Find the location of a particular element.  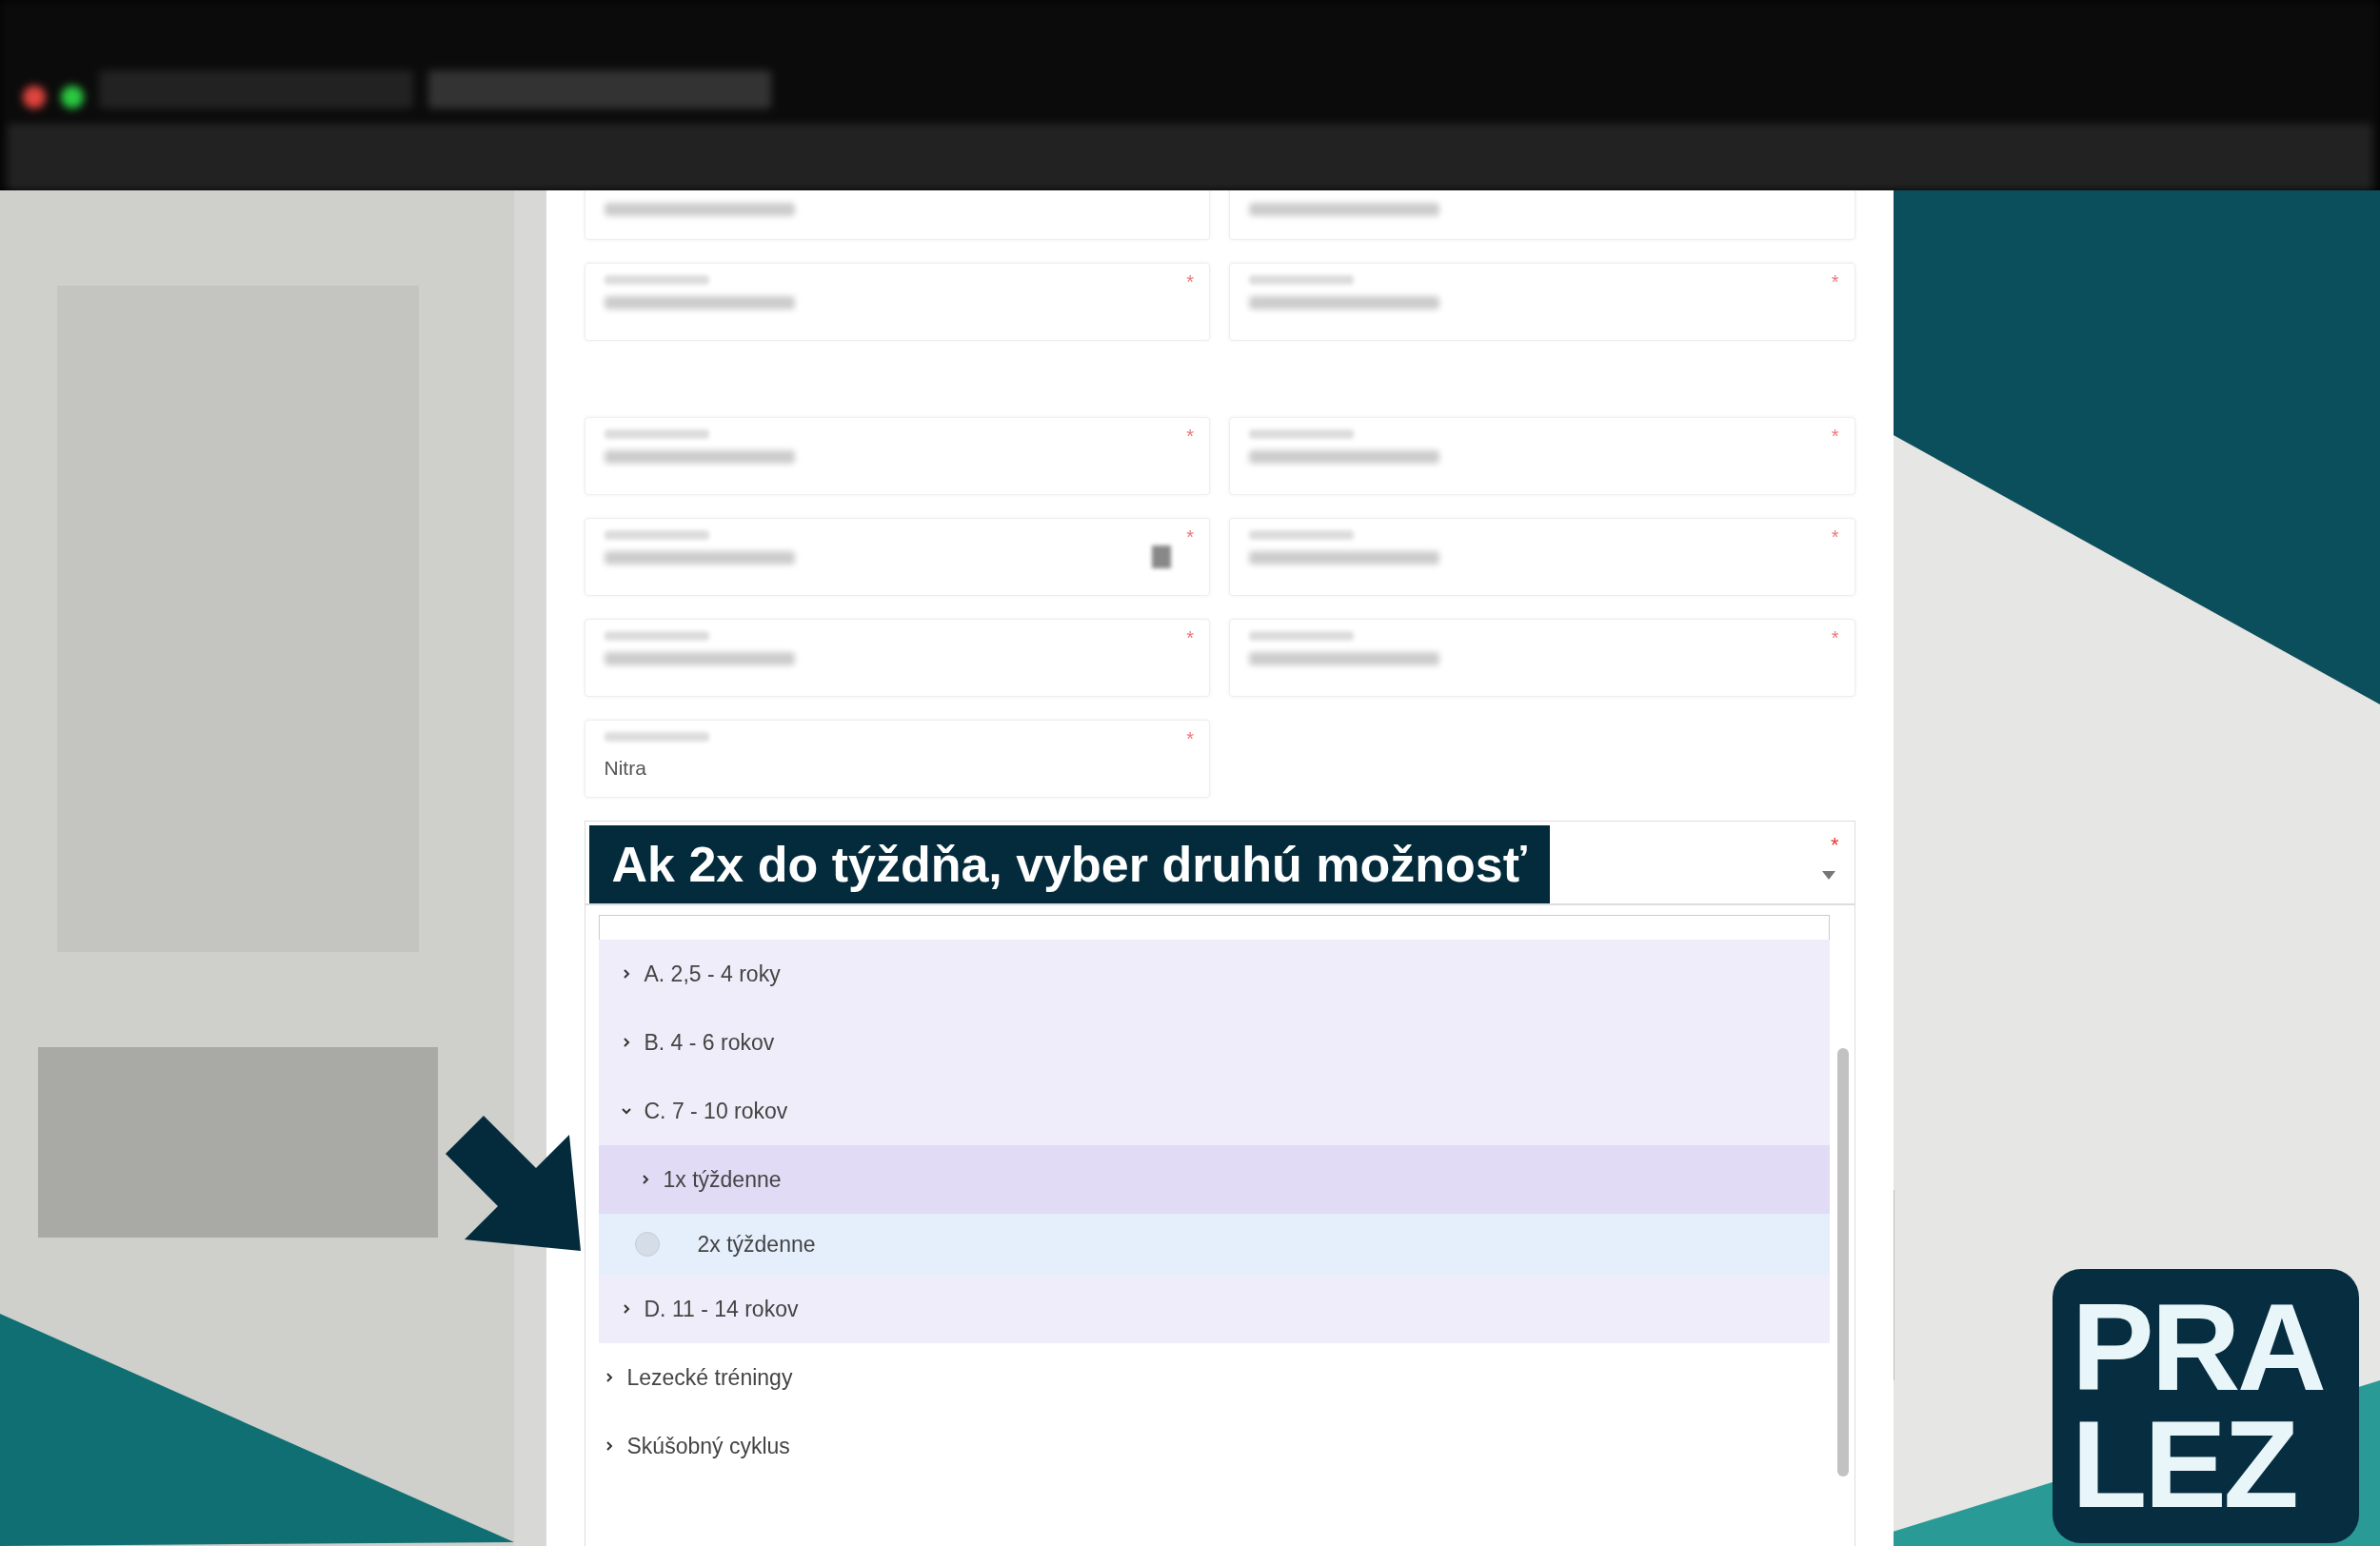

form-field: Nitra * is located at coordinates (897, 759).